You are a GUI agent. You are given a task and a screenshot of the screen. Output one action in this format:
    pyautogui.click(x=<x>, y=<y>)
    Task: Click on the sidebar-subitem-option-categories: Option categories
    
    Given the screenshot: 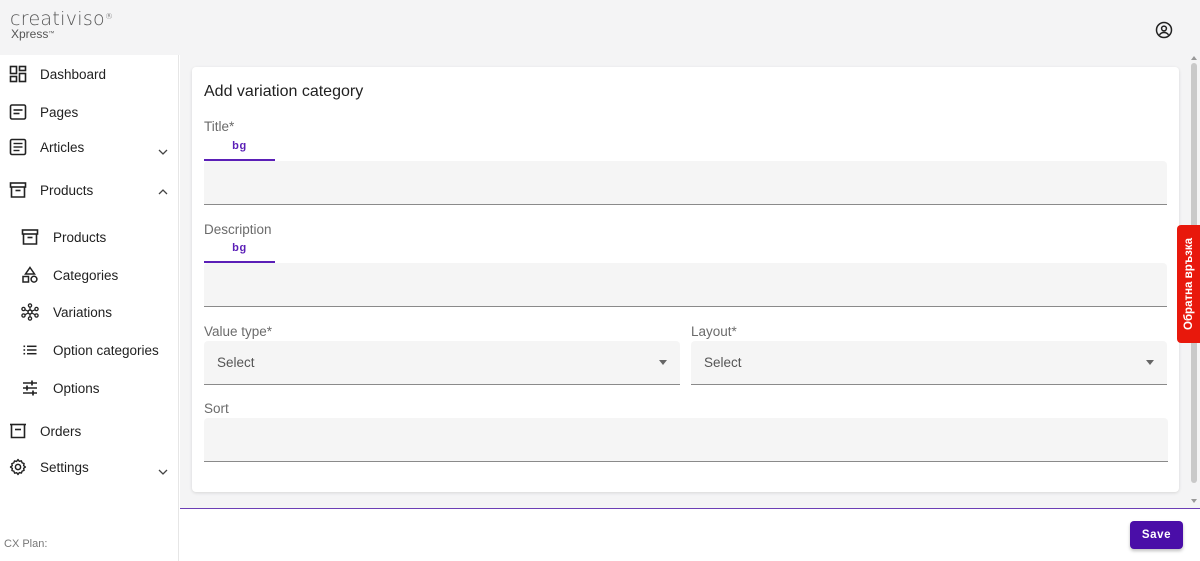 What is the action you would take?
    pyautogui.click(x=89, y=350)
    